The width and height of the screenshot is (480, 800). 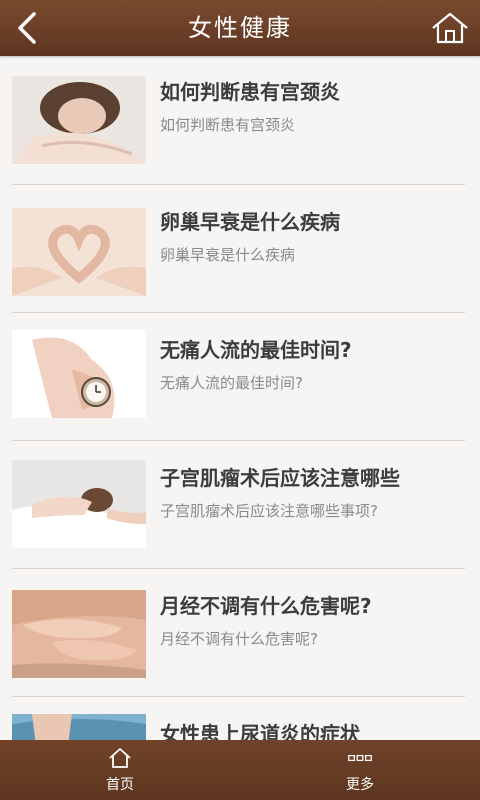 I want to click on article-title: 月经不调有什么危害呢?, so click(x=266, y=606).